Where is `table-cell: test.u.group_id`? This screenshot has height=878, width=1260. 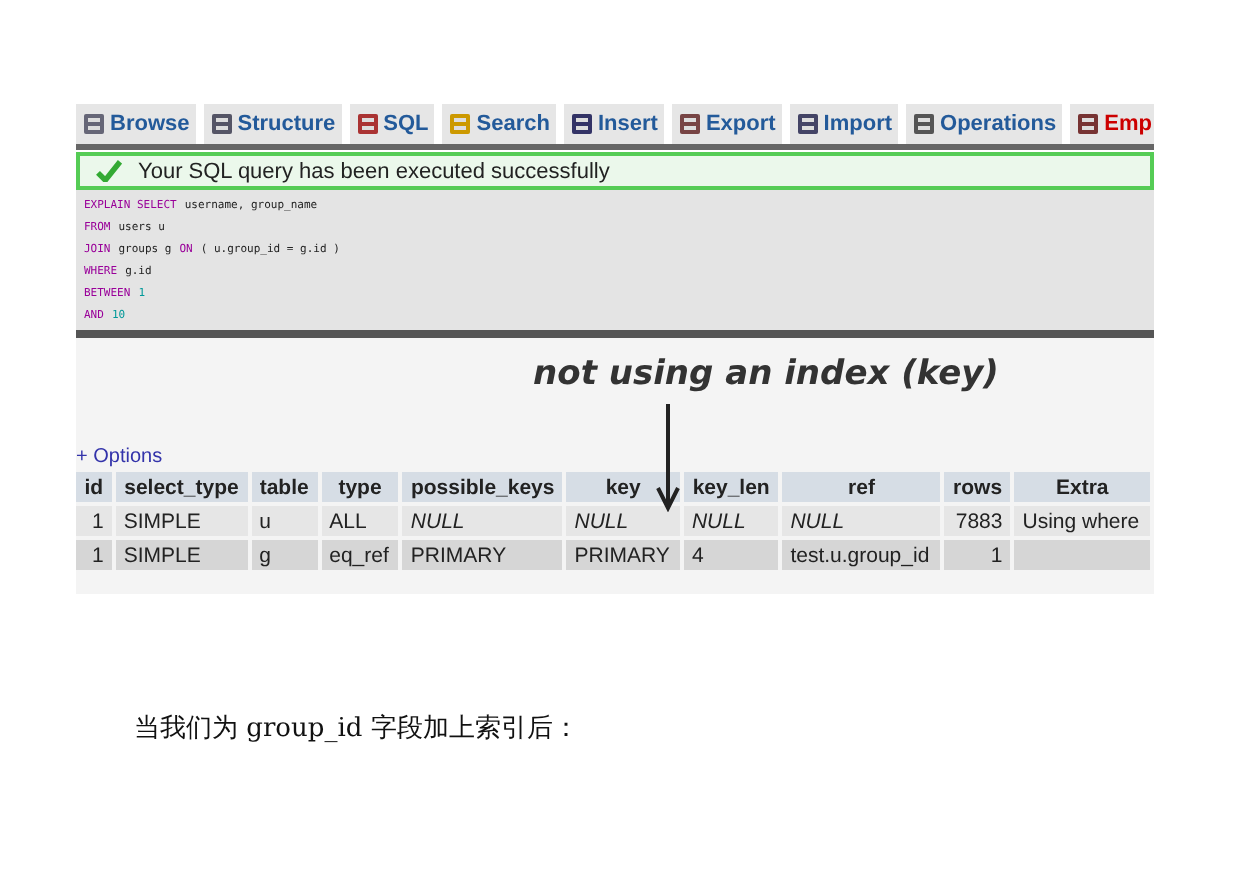
table-cell: test.u.group_id is located at coordinates (861, 555).